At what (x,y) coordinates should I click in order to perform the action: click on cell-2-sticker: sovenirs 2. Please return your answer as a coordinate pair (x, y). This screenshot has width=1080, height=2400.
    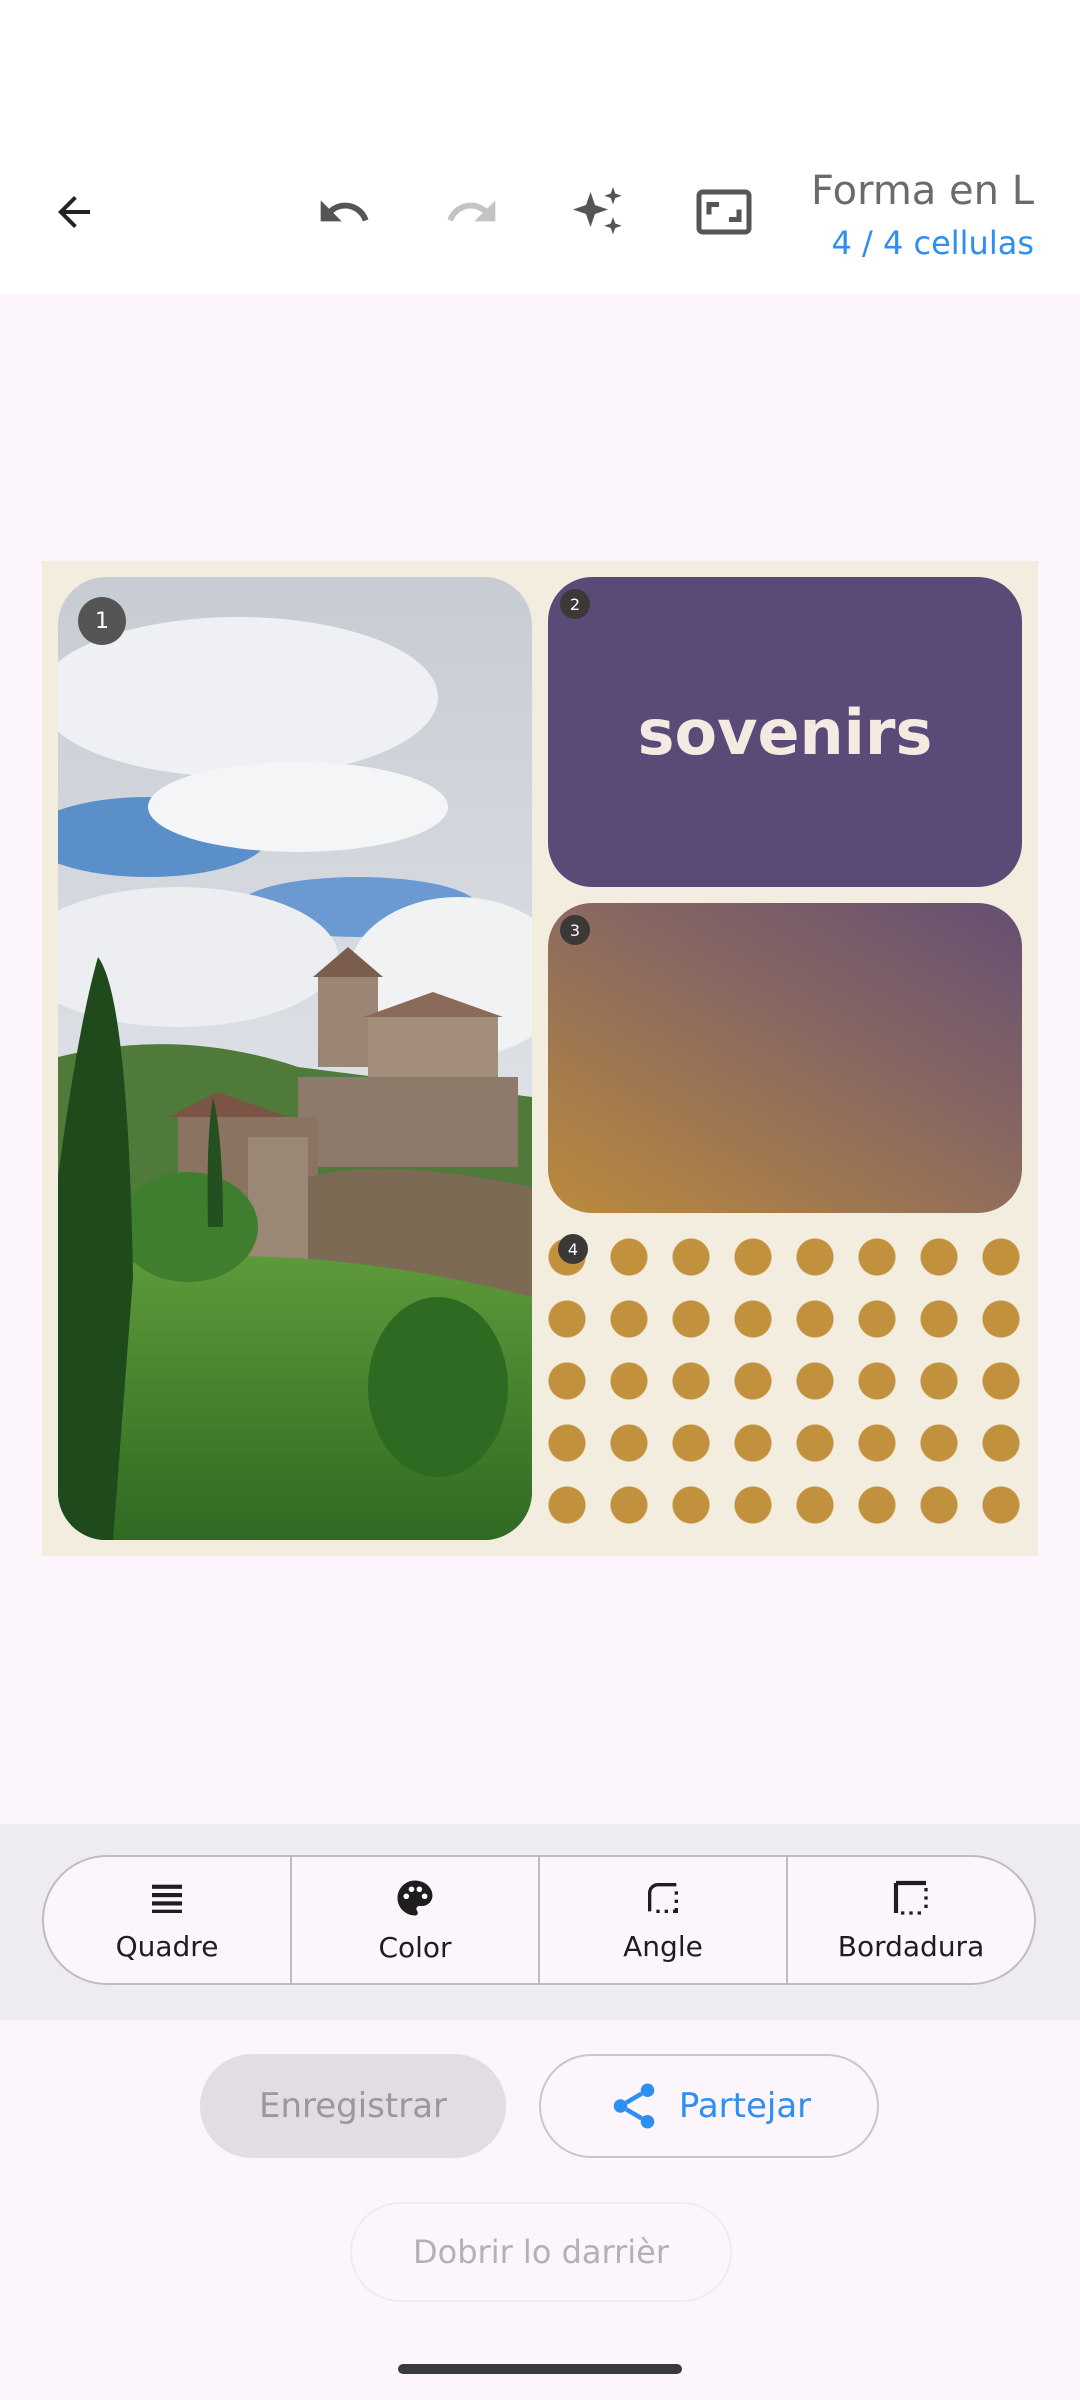
    Looking at the image, I should click on (785, 732).